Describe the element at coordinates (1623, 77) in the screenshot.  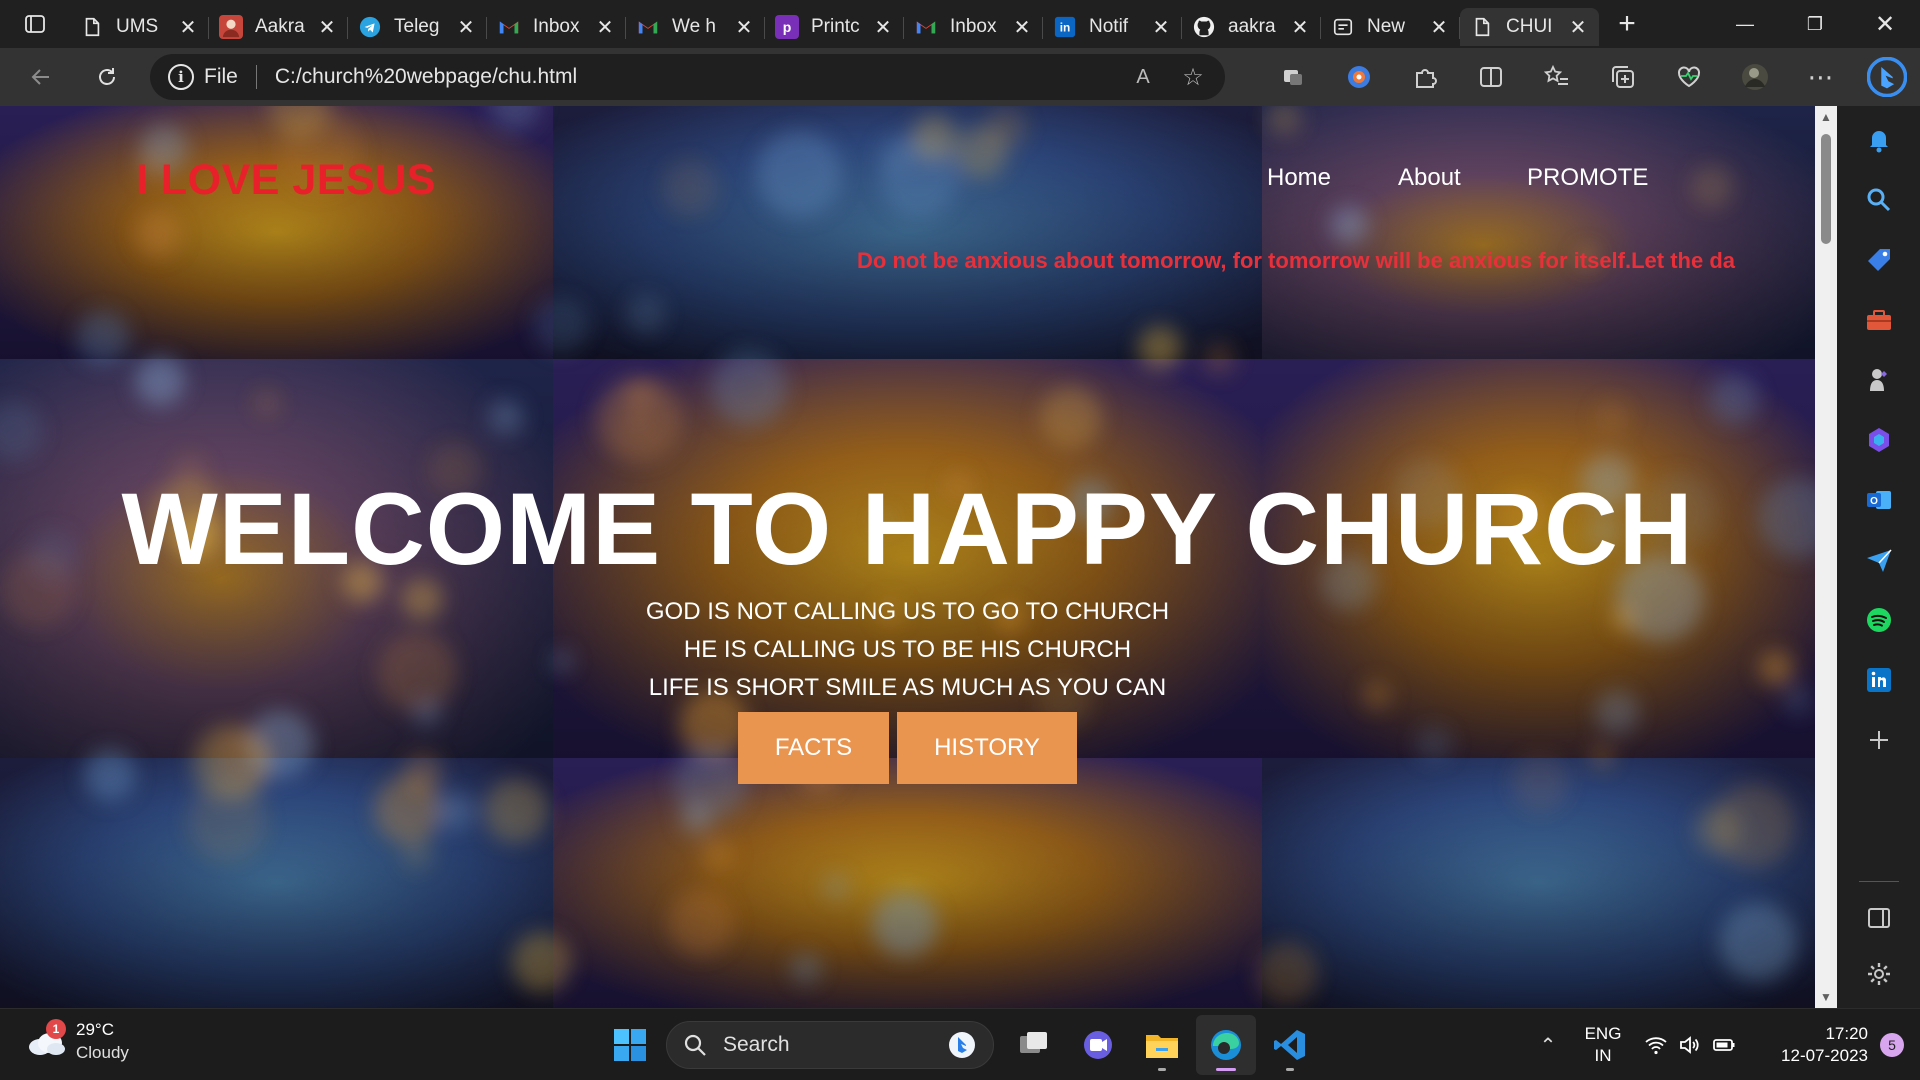
I see `collections-button` at that location.